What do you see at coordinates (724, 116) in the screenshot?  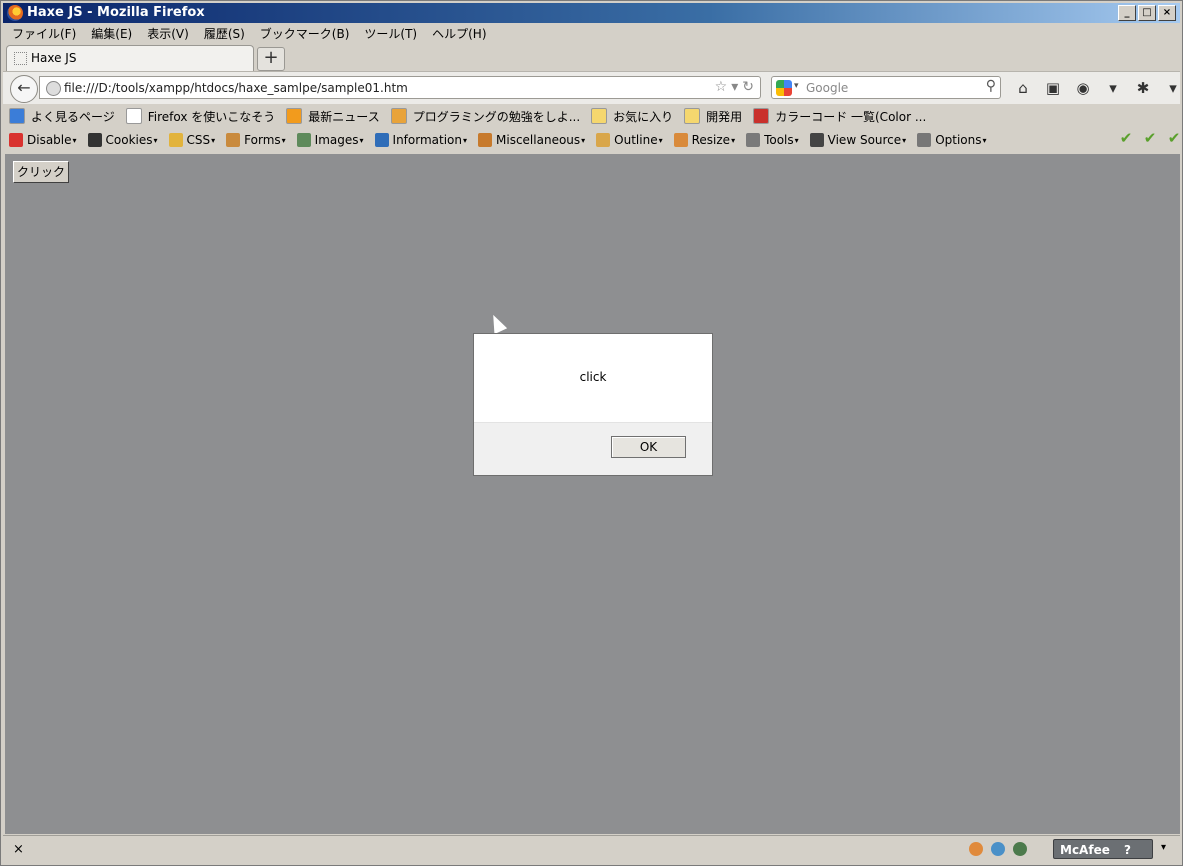 I see `bookmark-label: 開発用` at bounding box center [724, 116].